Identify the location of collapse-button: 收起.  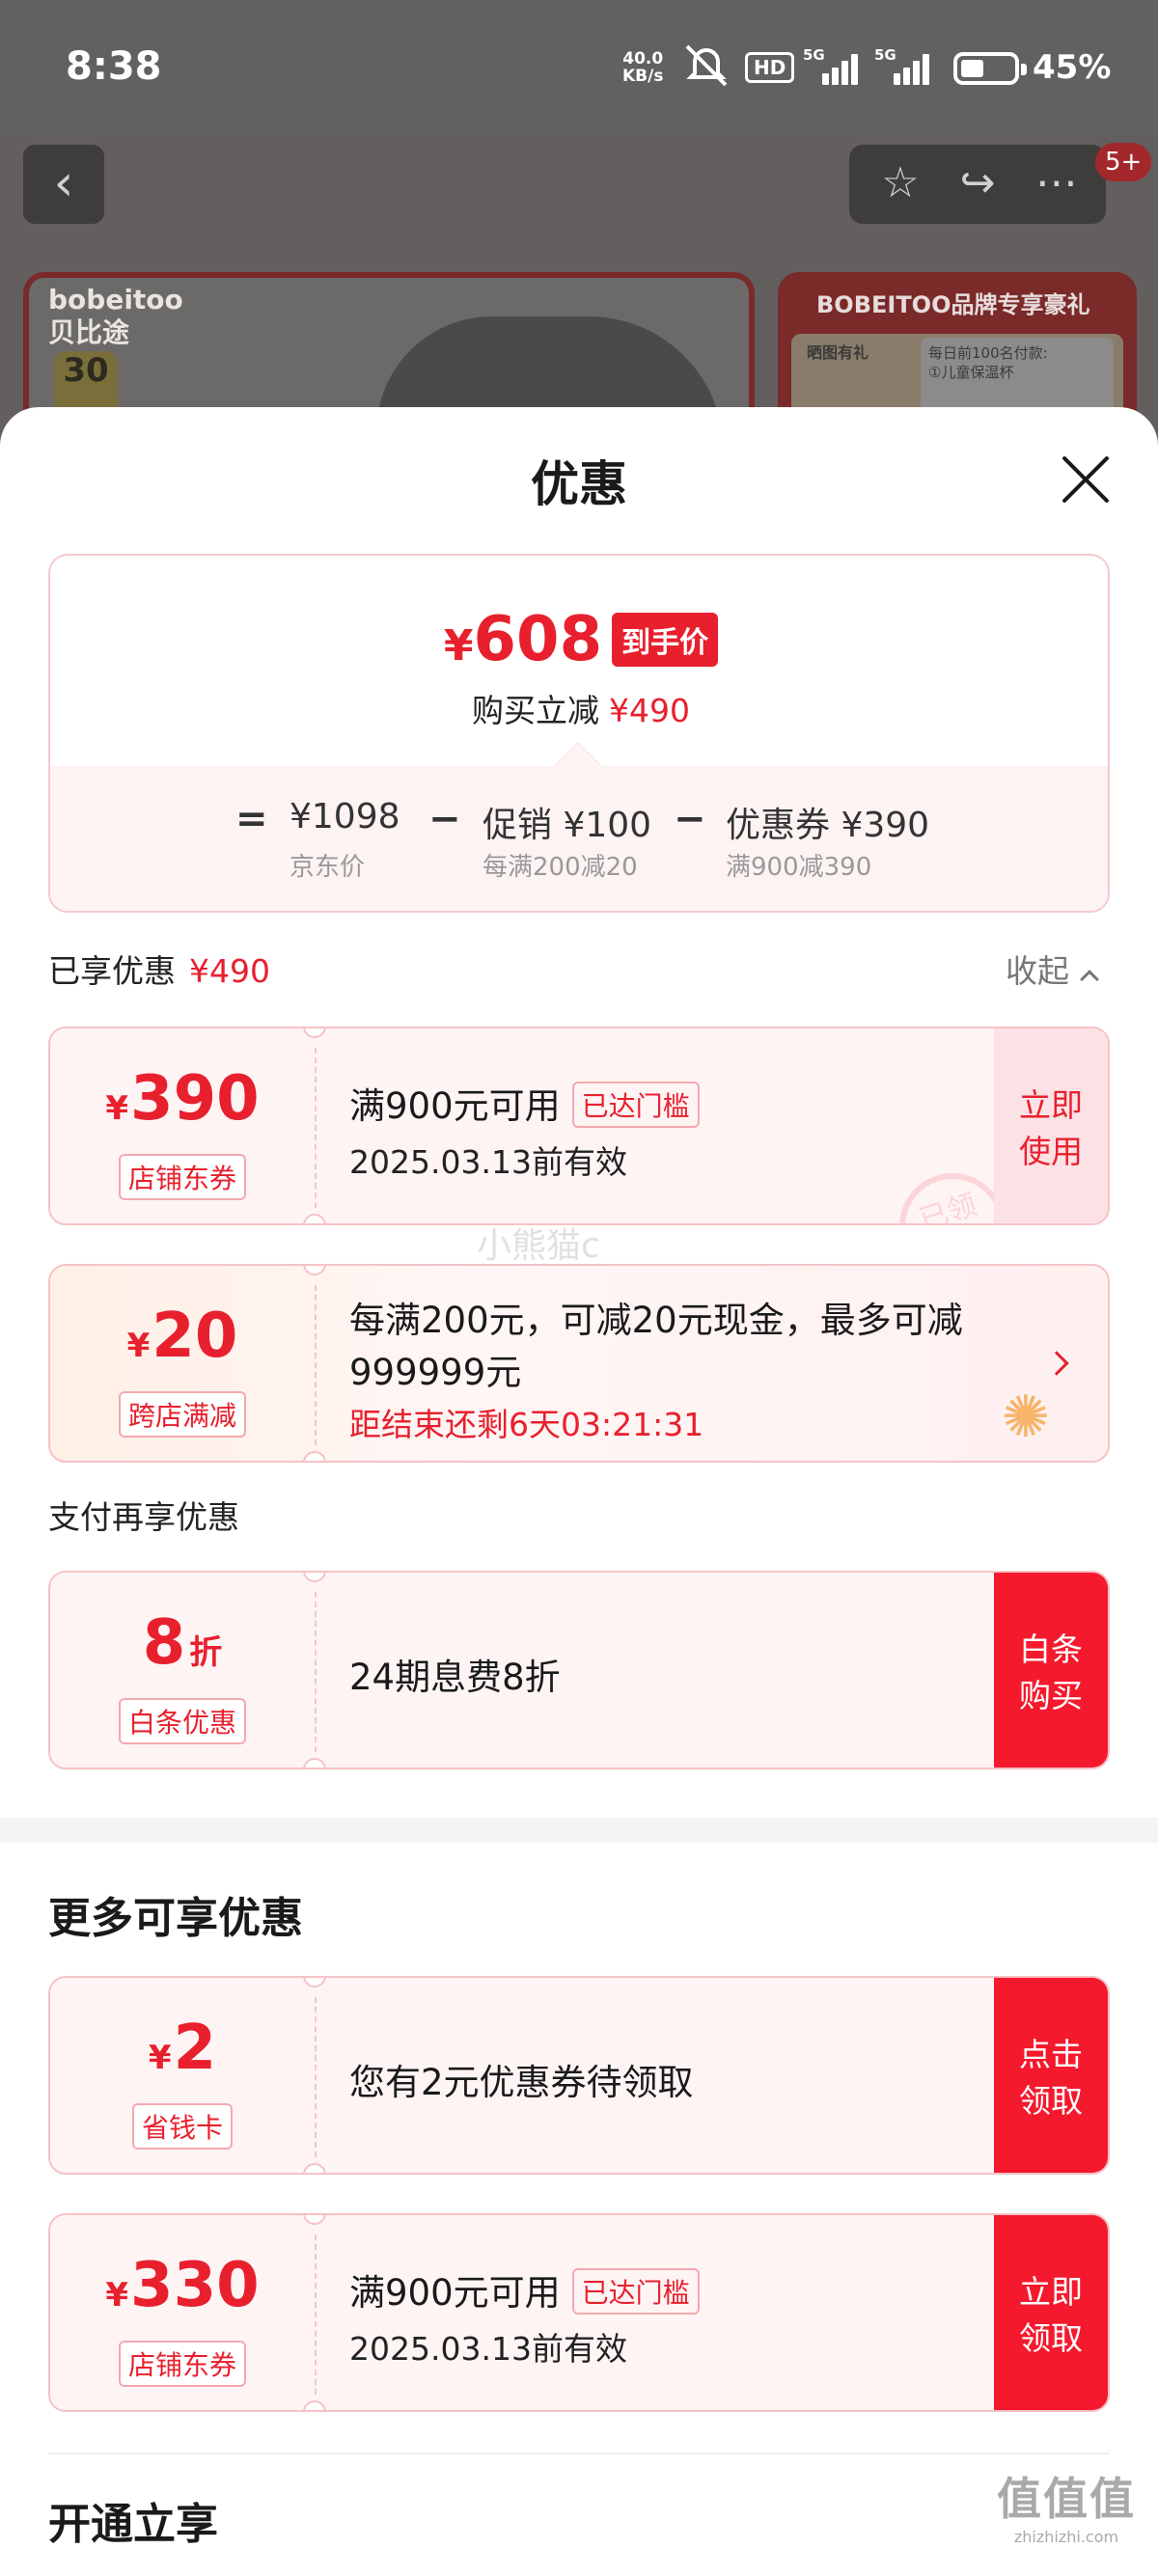
(1052, 969).